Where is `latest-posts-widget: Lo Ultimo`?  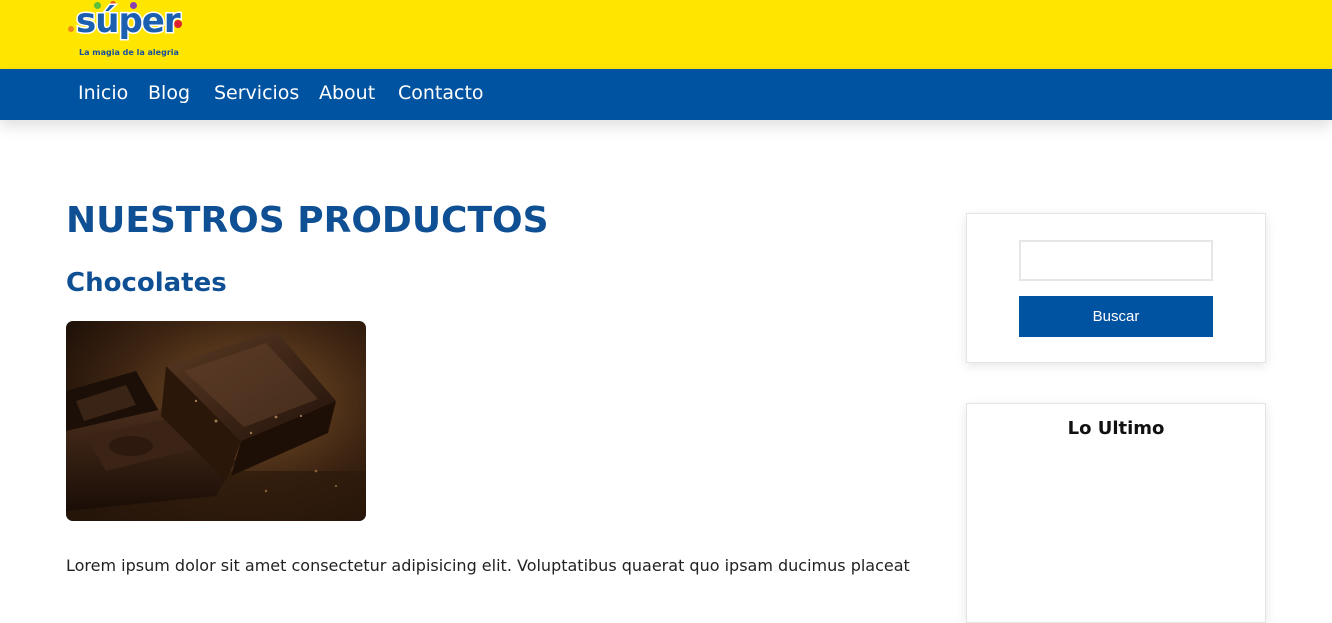
latest-posts-widget: Lo Ultimo is located at coordinates (1116, 513).